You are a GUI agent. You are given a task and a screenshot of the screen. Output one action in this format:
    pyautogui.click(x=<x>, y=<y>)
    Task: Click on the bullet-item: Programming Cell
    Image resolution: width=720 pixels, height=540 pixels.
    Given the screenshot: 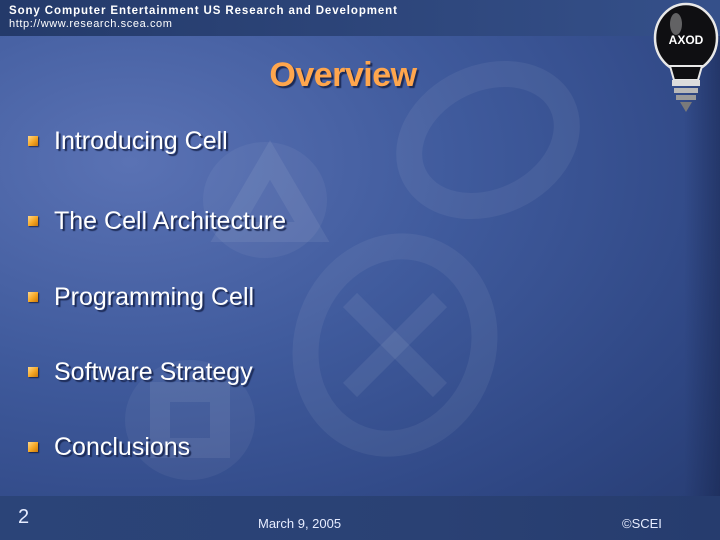 What is the action you would take?
    pyautogui.click(x=141, y=297)
    